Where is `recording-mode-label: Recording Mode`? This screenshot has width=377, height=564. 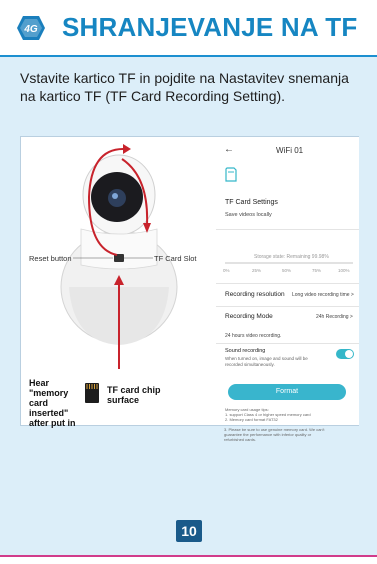
recording-mode-label: Recording Mode is located at coordinates (249, 316).